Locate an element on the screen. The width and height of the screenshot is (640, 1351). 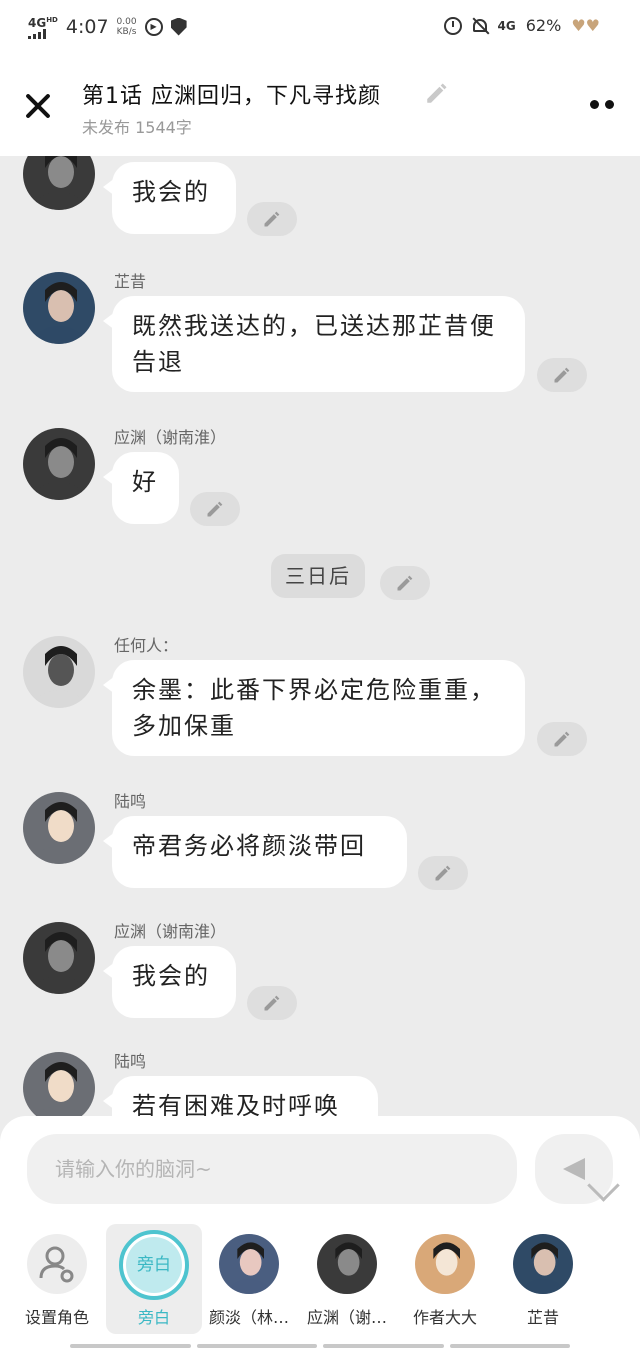
send-icon is located at coordinates (574, 1169).